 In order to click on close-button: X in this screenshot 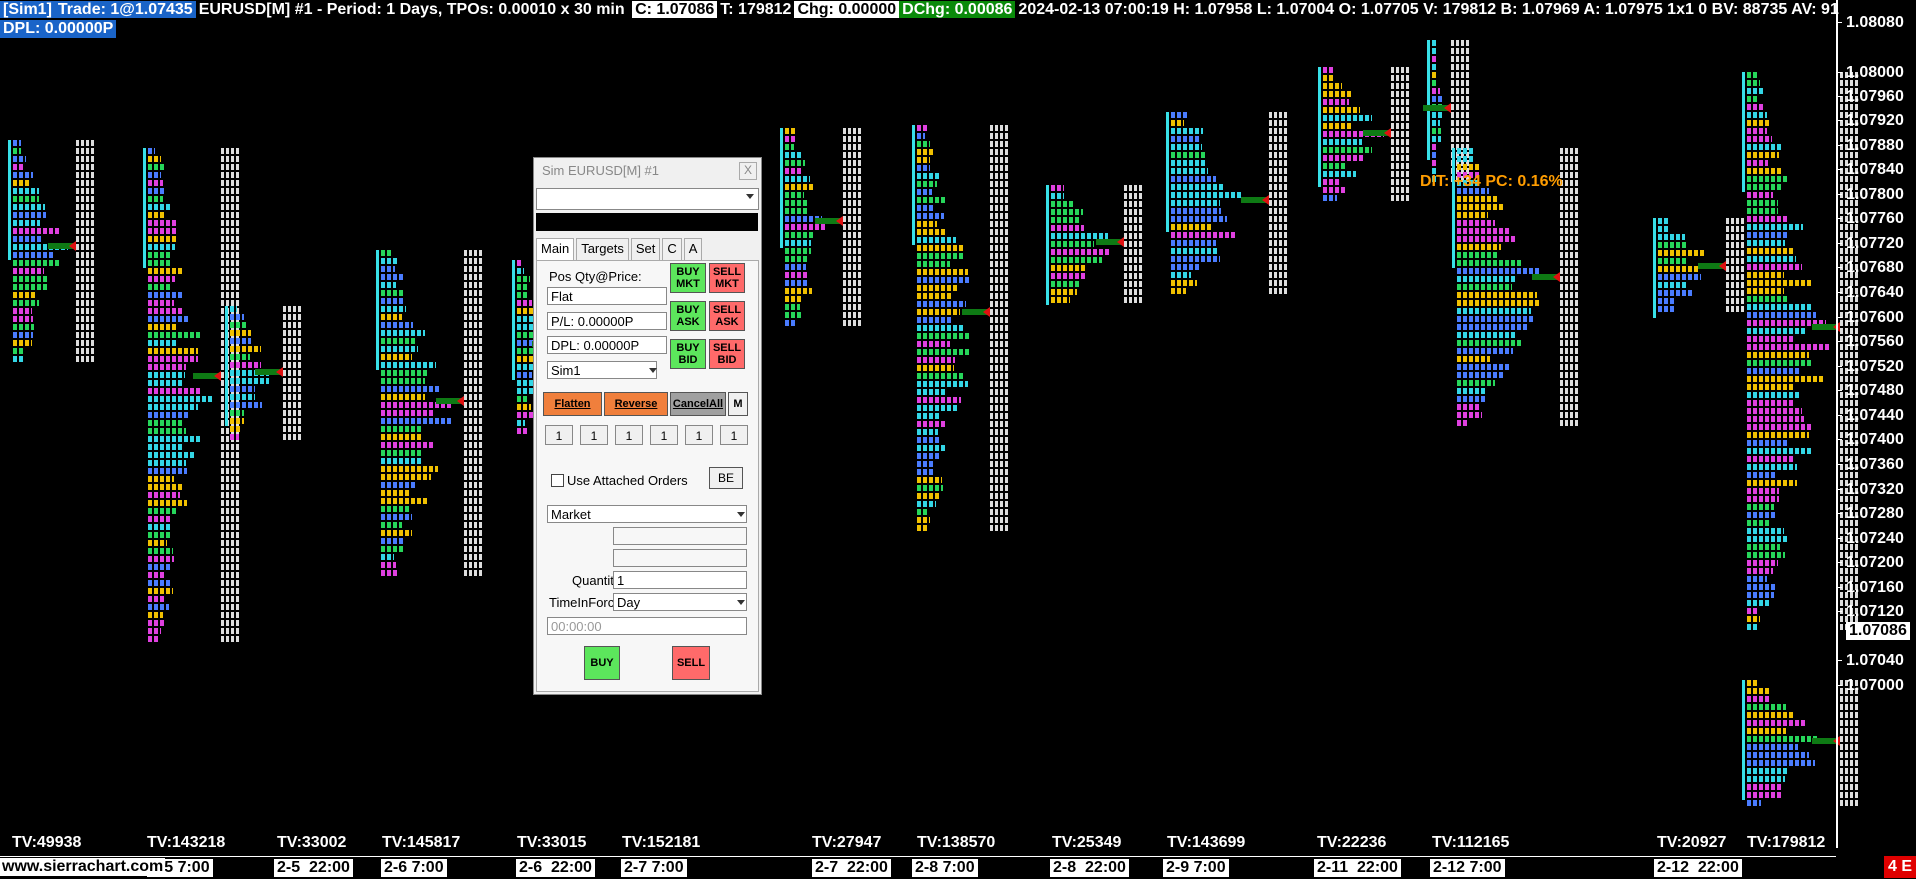, I will do `click(748, 171)`.